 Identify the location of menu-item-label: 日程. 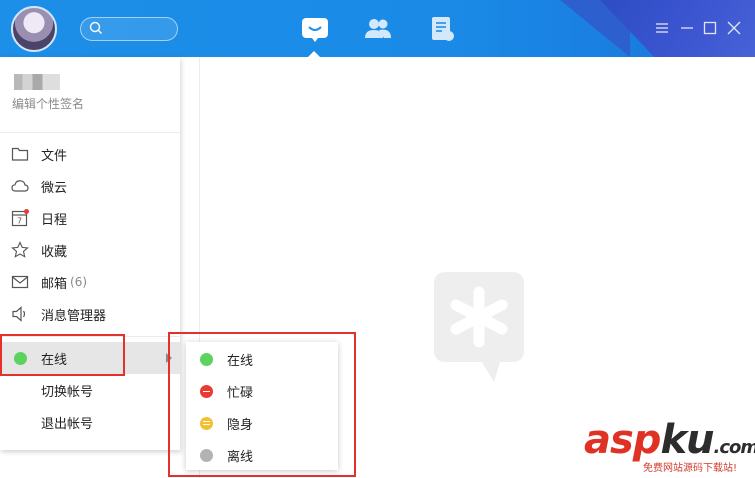
(54, 220).